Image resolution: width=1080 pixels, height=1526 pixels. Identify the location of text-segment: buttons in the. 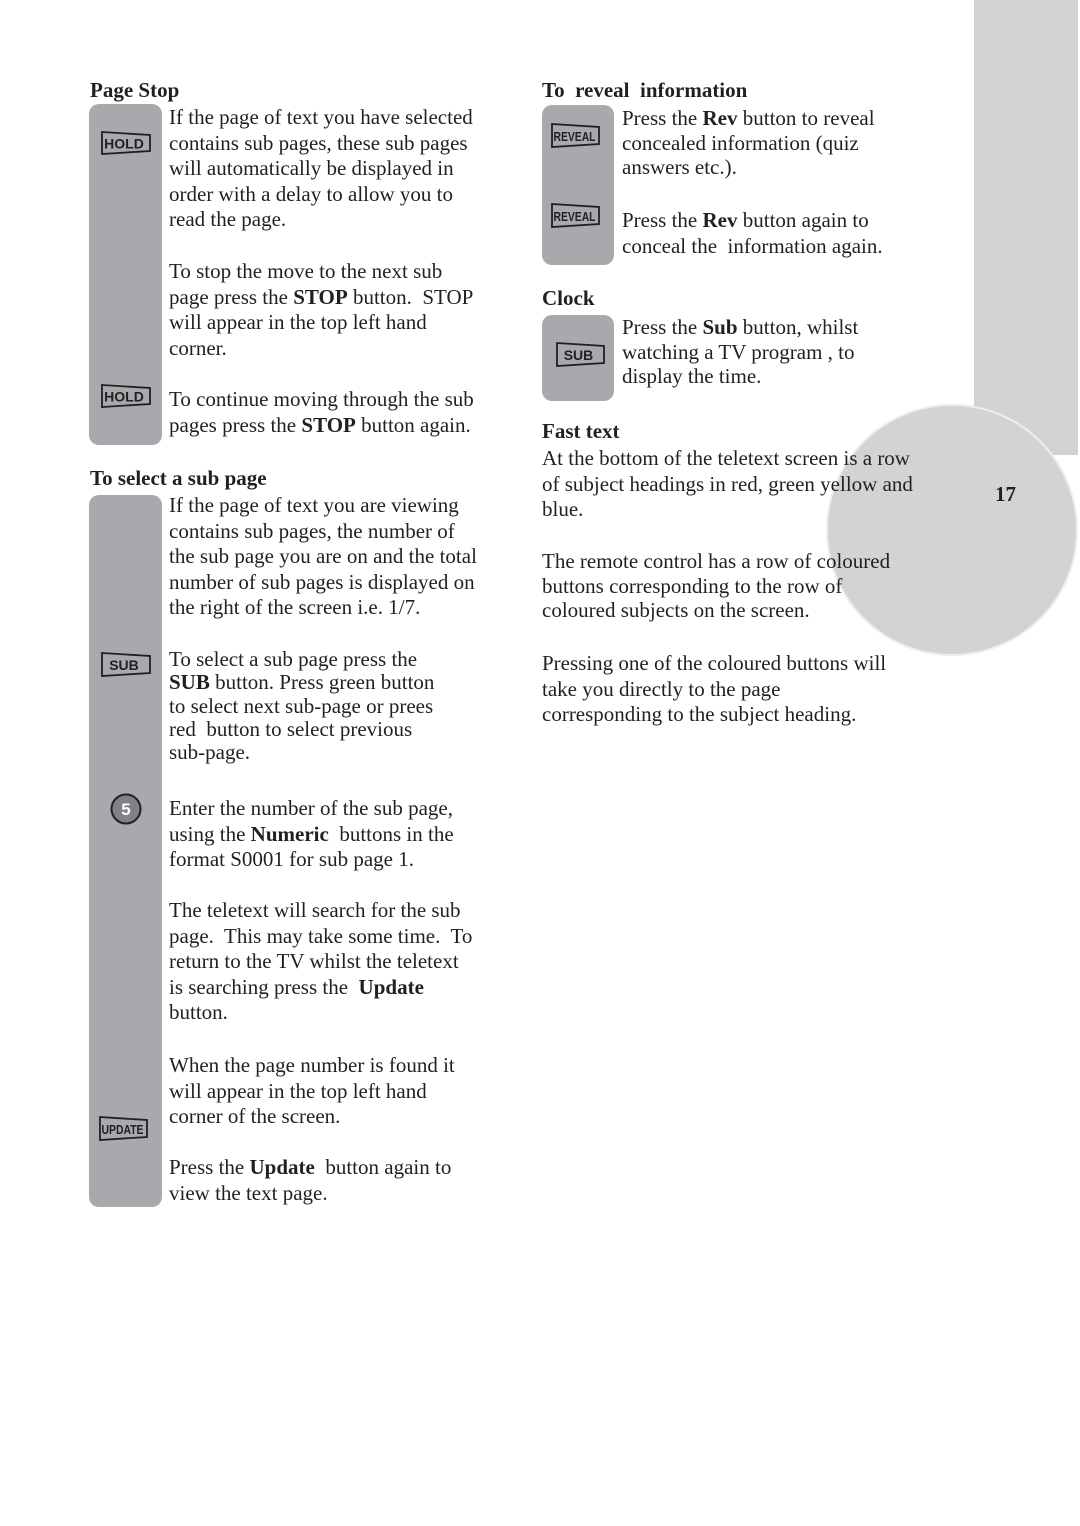
(391, 833).